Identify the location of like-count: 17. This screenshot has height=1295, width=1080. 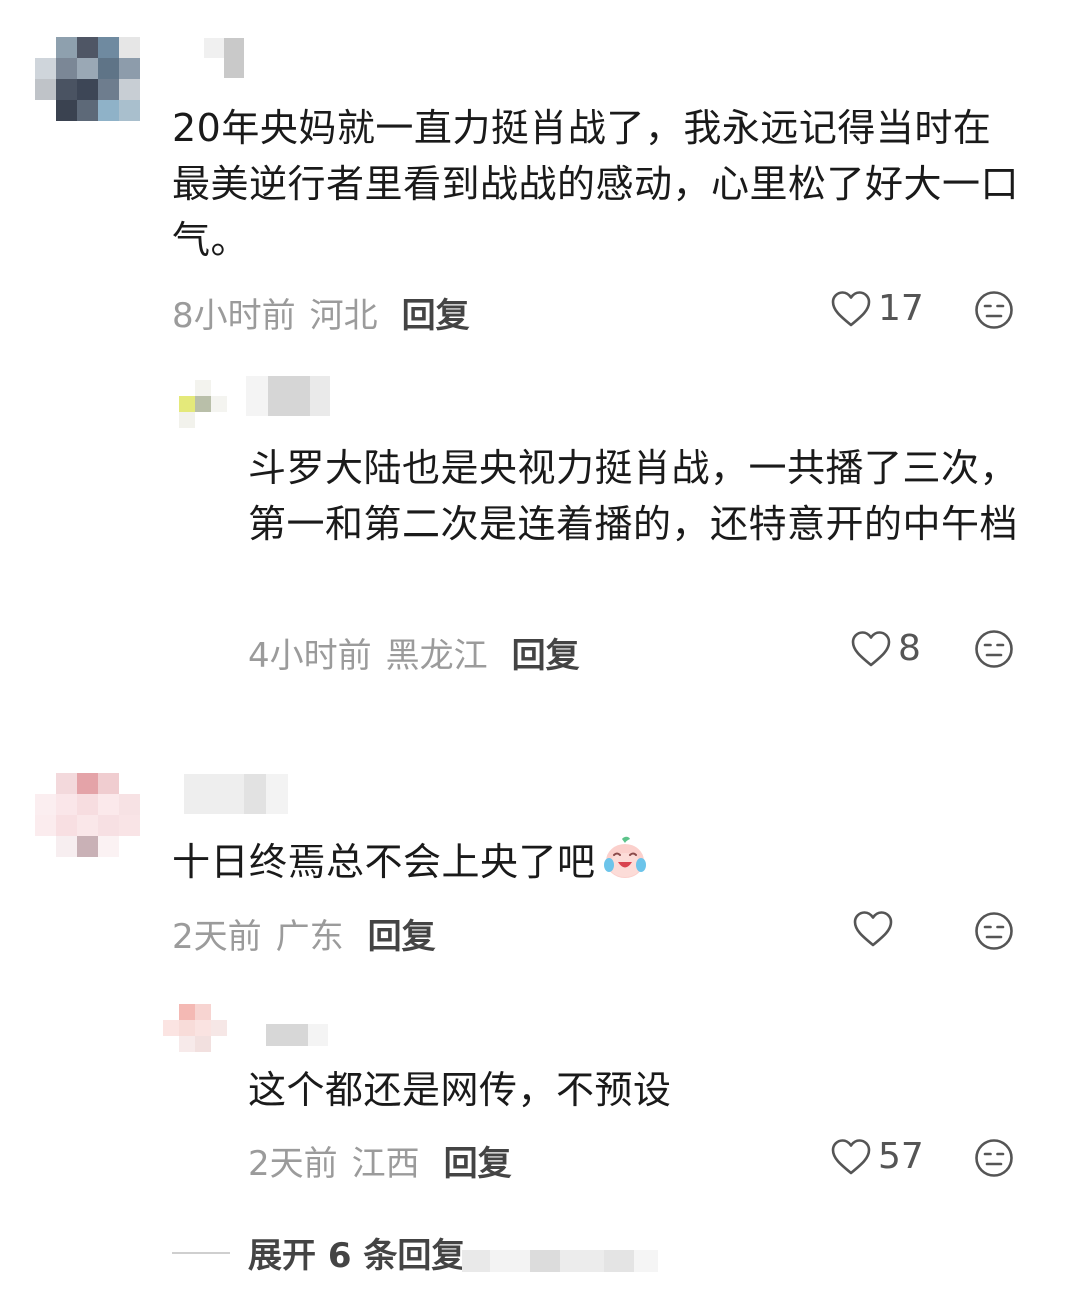
(901, 308).